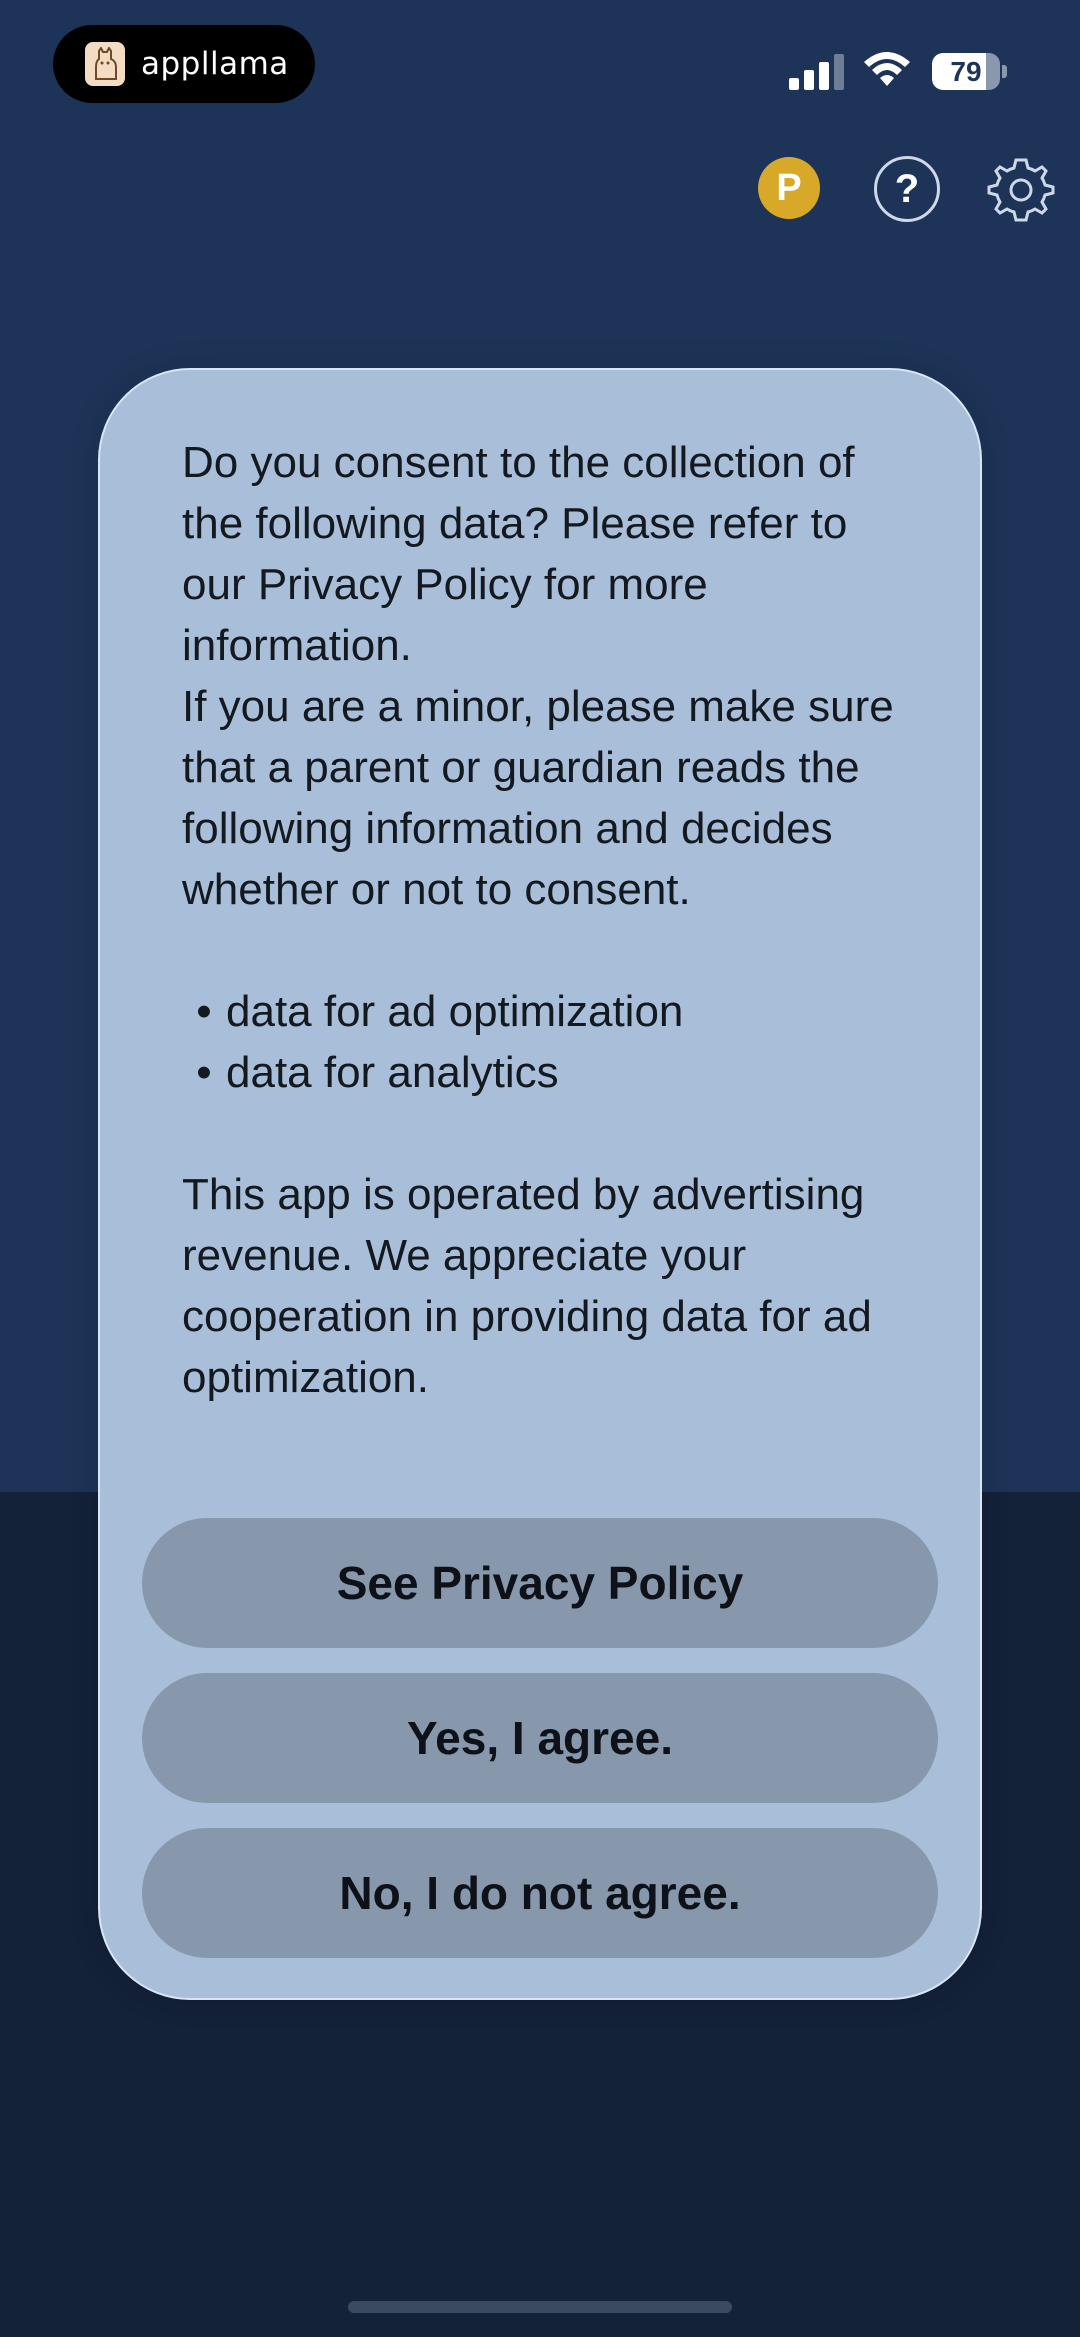 This screenshot has width=1080, height=2337. What do you see at coordinates (392, 1072) in the screenshot?
I see `data-item-analytics: data for analytics` at bounding box center [392, 1072].